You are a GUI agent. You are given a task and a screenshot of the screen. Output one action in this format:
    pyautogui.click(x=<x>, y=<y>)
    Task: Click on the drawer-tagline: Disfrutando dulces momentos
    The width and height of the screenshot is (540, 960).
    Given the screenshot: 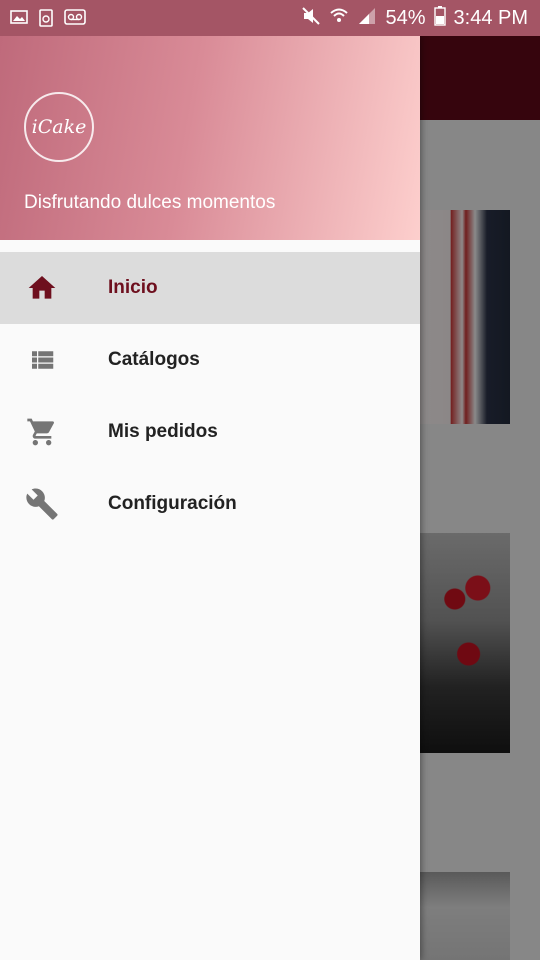 What is the action you would take?
    pyautogui.click(x=150, y=202)
    